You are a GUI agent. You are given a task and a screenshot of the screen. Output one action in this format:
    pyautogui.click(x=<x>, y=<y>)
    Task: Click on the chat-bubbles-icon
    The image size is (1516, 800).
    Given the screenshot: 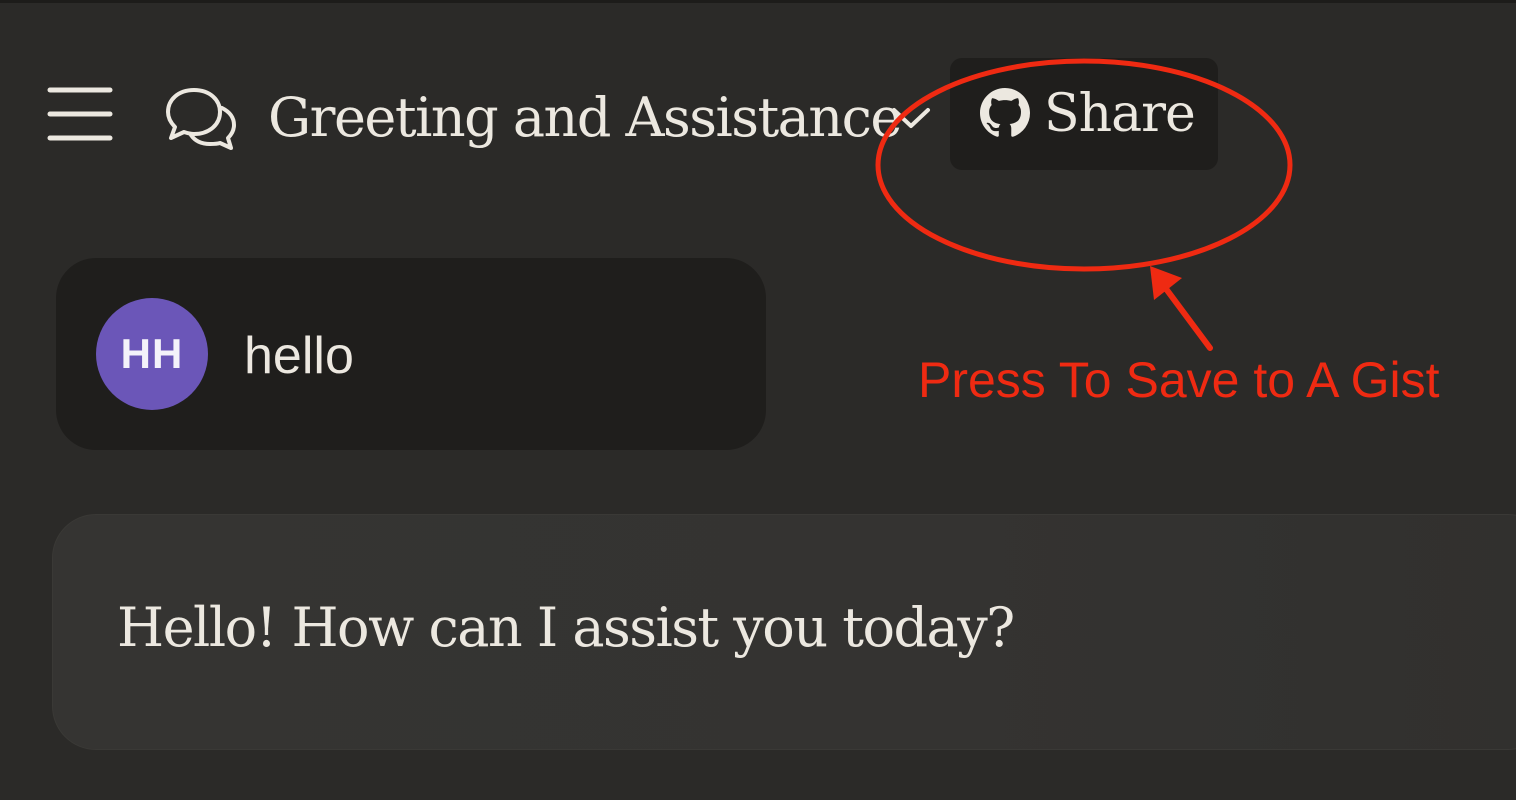 What is the action you would take?
    pyautogui.click(x=201, y=119)
    